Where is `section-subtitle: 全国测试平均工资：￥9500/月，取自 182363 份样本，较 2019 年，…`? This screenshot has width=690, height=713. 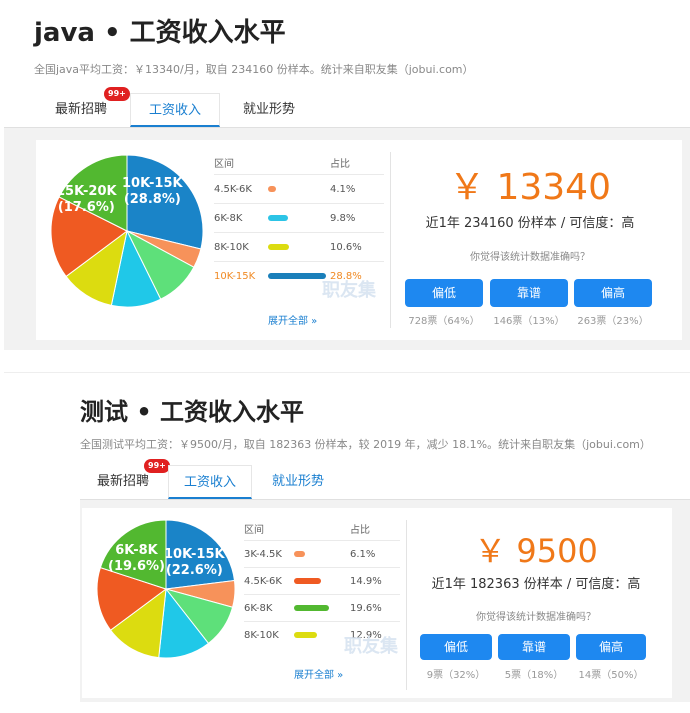
section-subtitle: 全国测试平均工资：￥9500/月，取自 182363 份样本，较 2019 年，… is located at coordinates (365, 444).